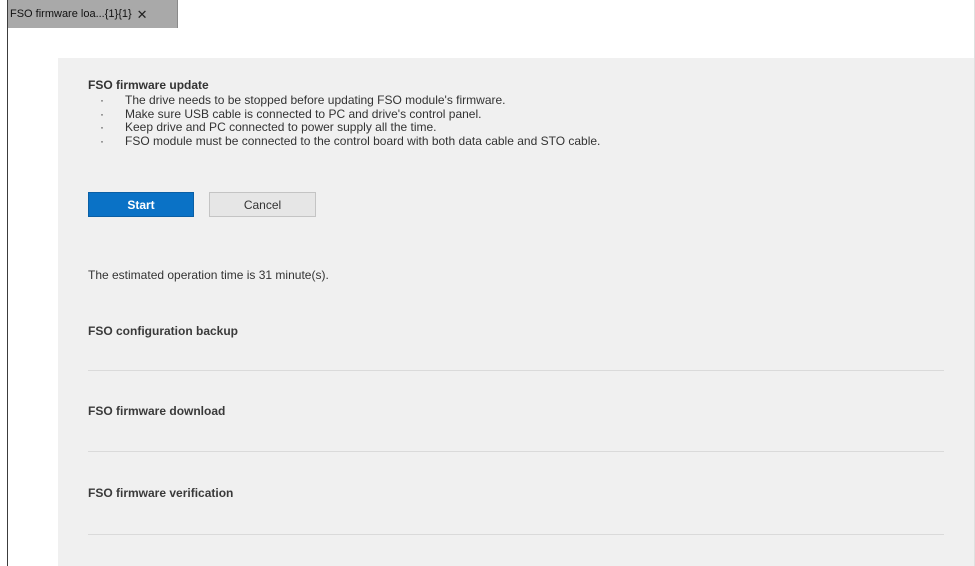 Image resolution: width=975 pixels, height=566 pixels. What do you see at coordinates (7, 283) in the screenshot?
I see `window-frame-left-border` at bounding box center [7, 283].